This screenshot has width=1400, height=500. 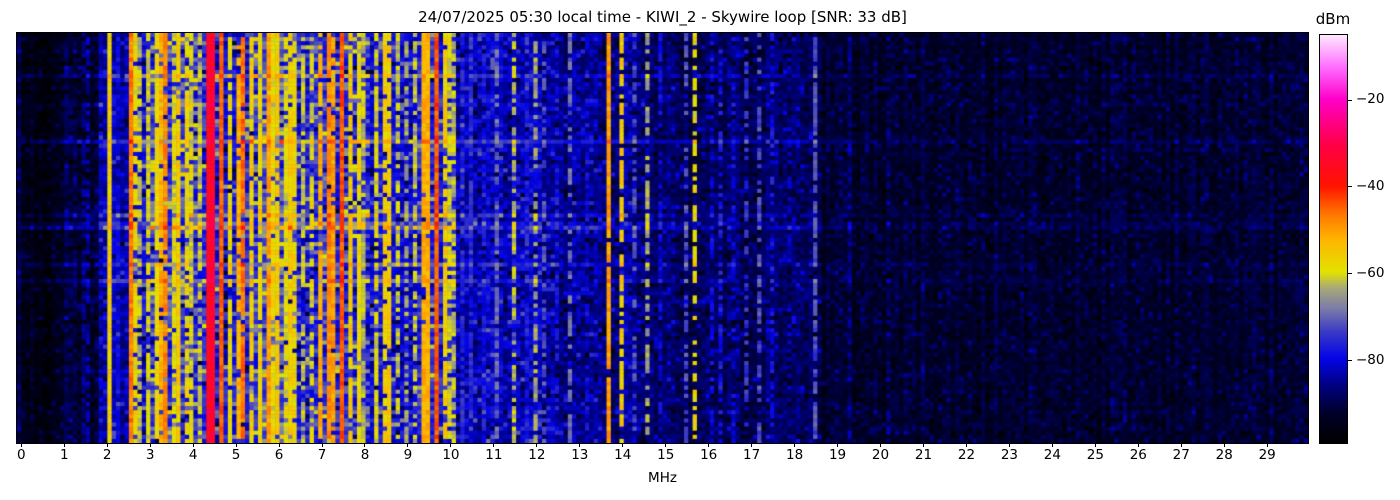 What do you see at coordinates (1370, 185) in the screenshot?
I see `colorbar-tick-label: −40` at bounding box center [1370, 185].